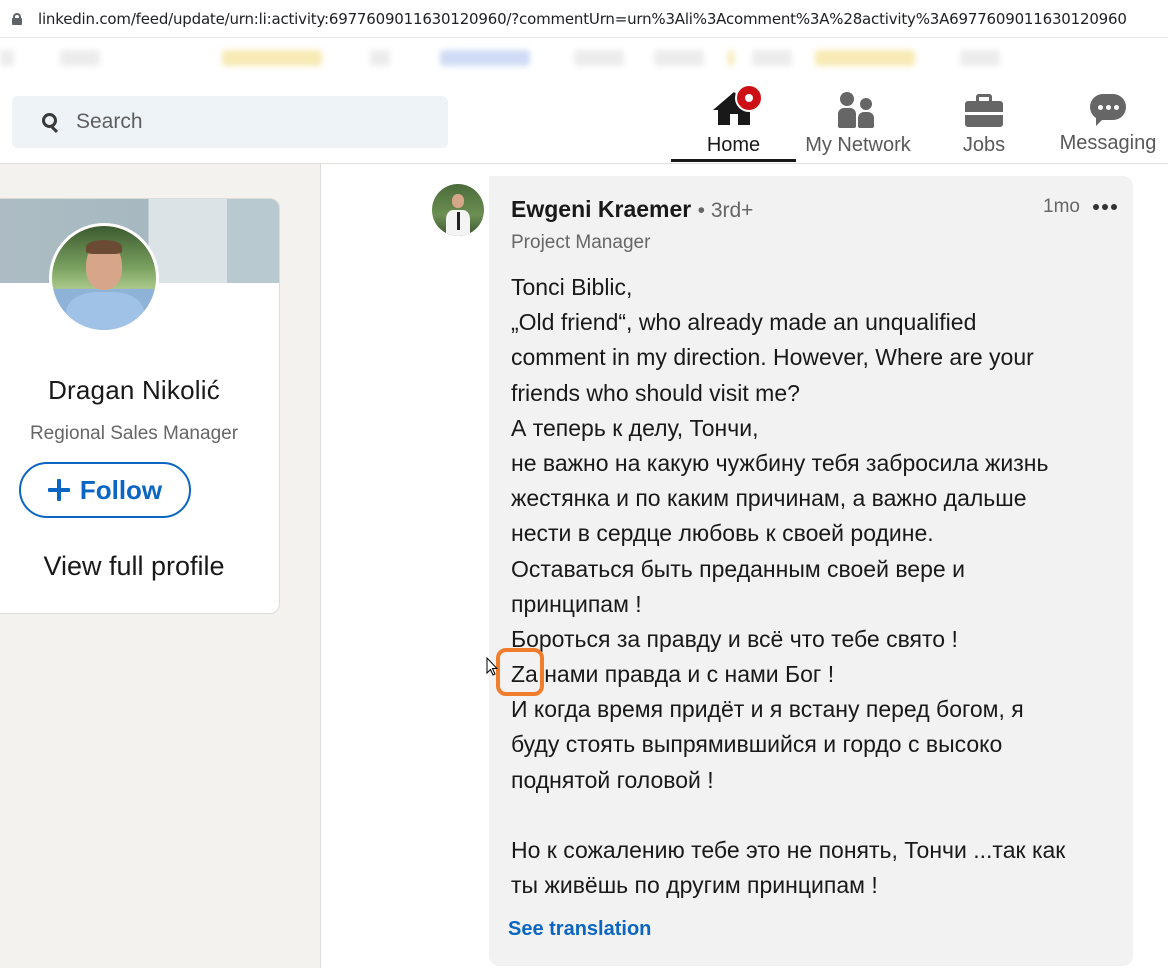 Image resolution: width=1168 pixels, height=968 pixels. I want to click on profile-avatar, so click(104, 278).